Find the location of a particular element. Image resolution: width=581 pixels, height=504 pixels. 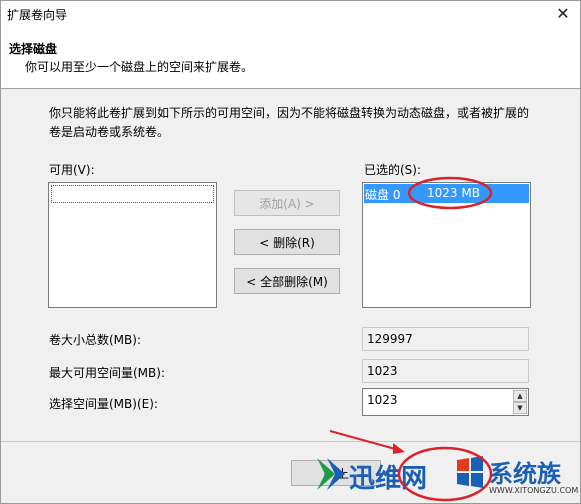

annotation-arrow is located at coordinates (364, 440).